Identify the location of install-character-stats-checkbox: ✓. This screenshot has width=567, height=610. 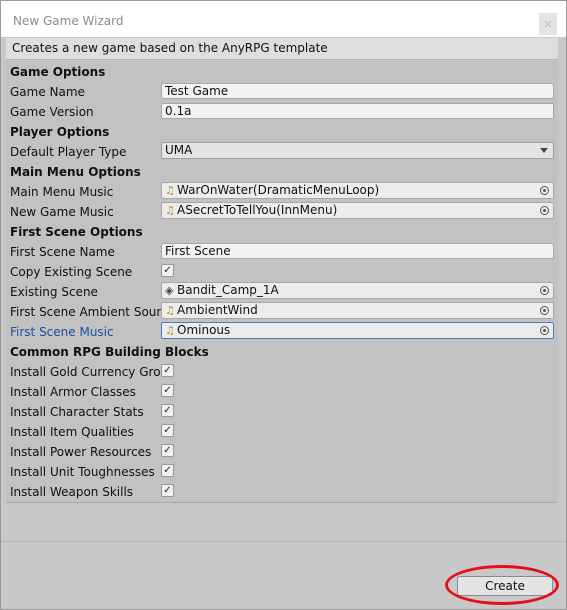
(167, 410).